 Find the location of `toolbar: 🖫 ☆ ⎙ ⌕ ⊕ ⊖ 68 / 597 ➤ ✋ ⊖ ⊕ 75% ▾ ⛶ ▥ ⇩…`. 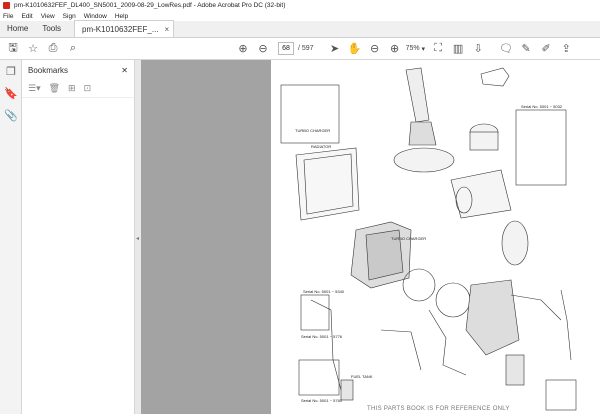

toolbar: 🖫 ☆ ⎙ ⌕ ⊕ ⊖ 68 / 597 ➤ ✋ ⊖ ⊕ 75% ▾ ⛶ ▥ ⇩… is located at coordinates (300, 49).